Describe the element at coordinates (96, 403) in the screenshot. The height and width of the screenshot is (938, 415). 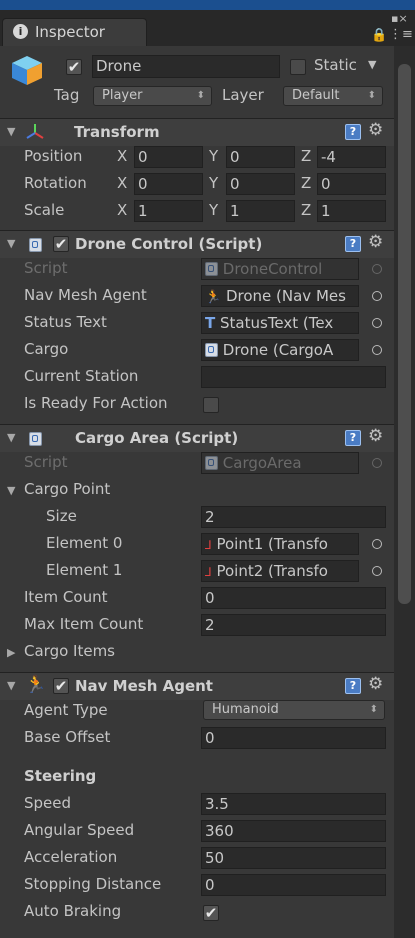
I see `is-ready-for-action-label: Is Ready For Action` at that location.